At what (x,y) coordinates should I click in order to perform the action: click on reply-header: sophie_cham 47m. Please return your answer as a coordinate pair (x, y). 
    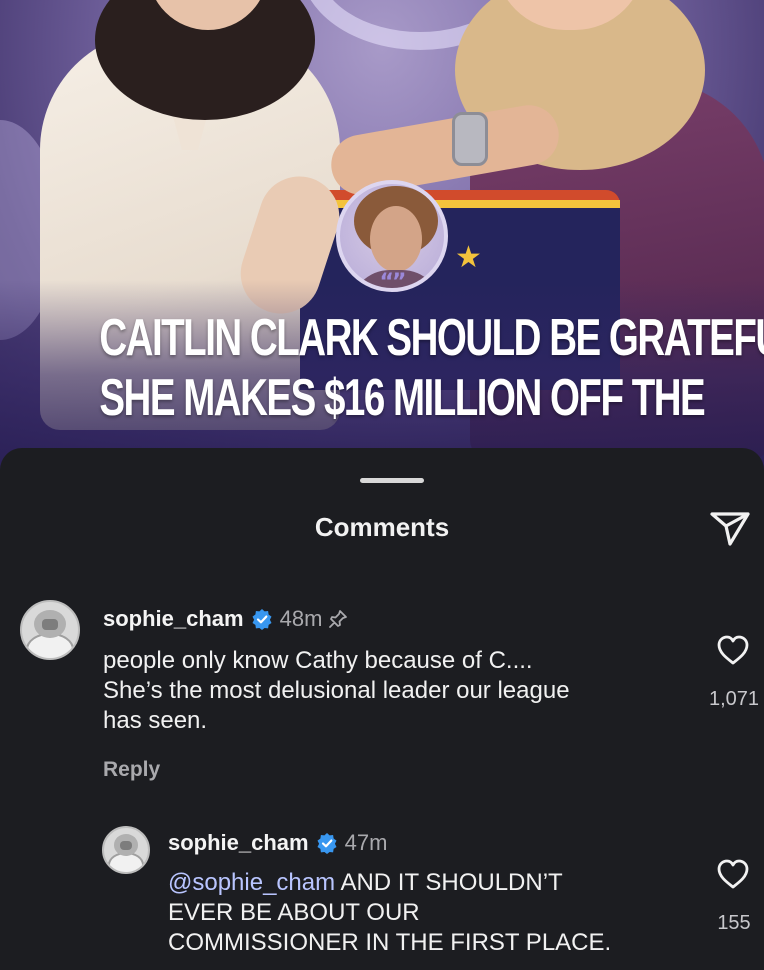
    Looking at the image, I should click on (277, 843).